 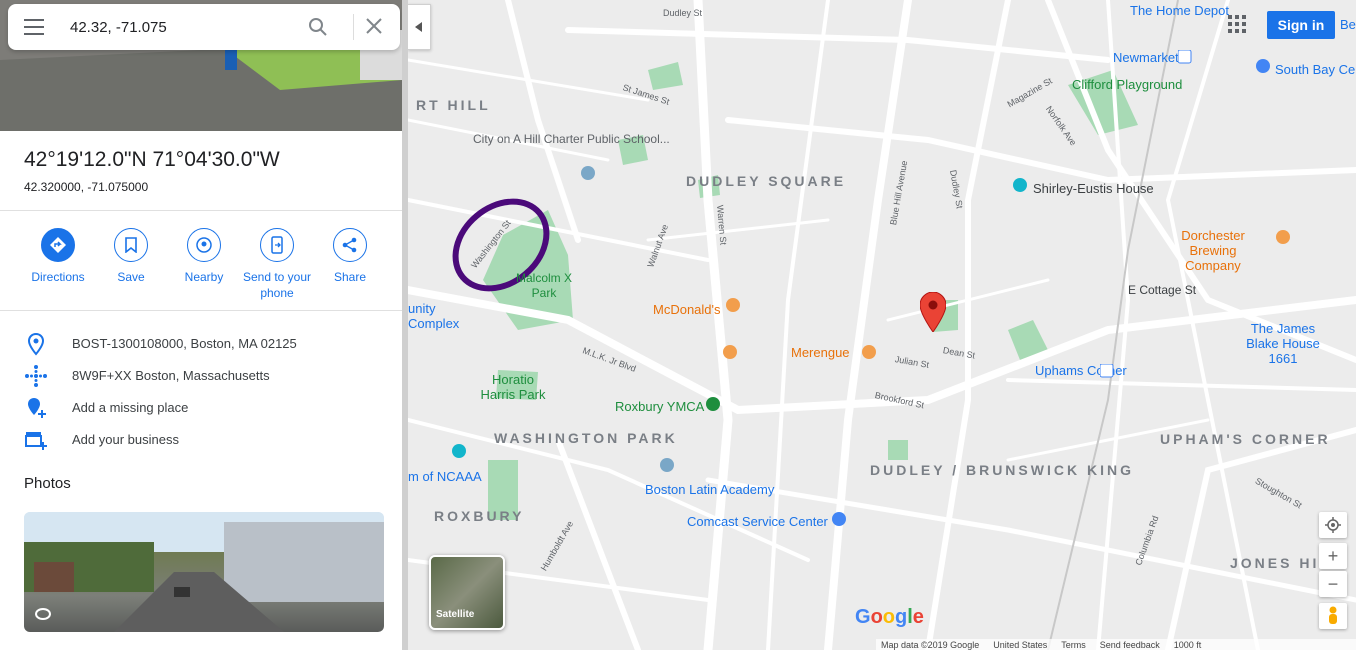 What do you see at coordinates (58, 256) in the screenshot?
I see `directions-button: Directions` at bounding box center [58, 256].